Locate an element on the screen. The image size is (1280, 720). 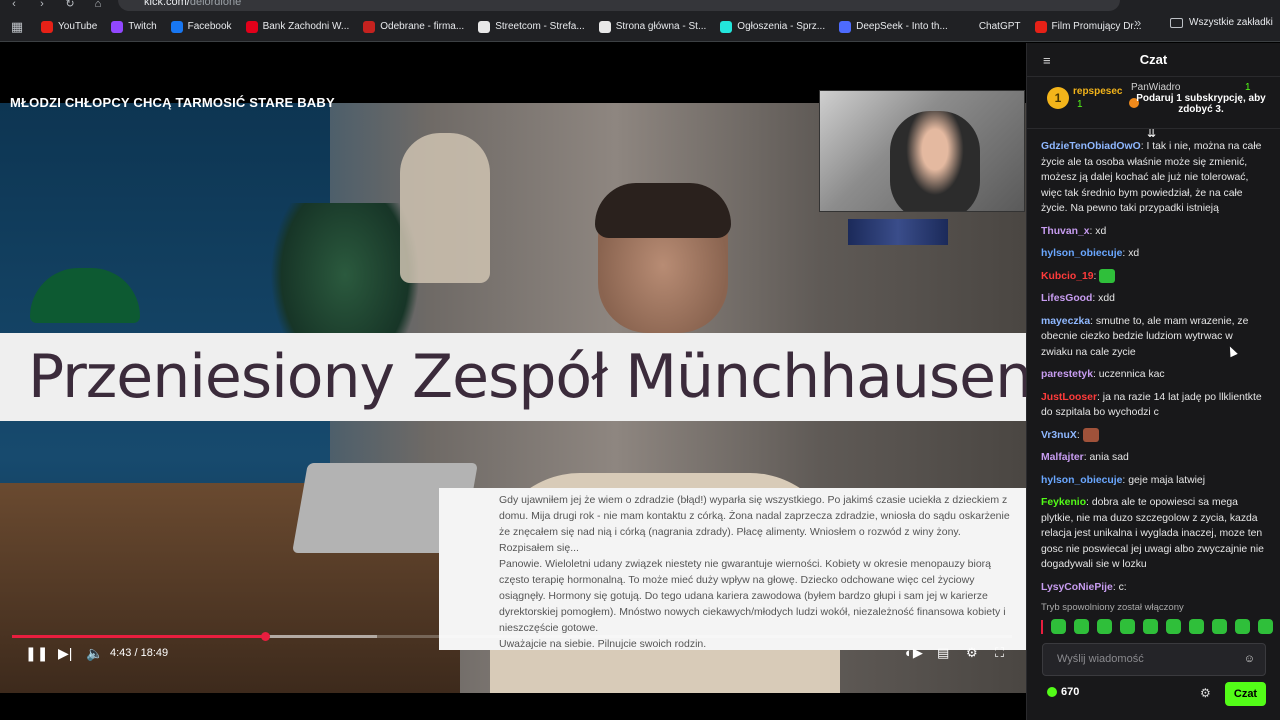
bookmark-item: ChatGPT is located at coordinates (991, 27).